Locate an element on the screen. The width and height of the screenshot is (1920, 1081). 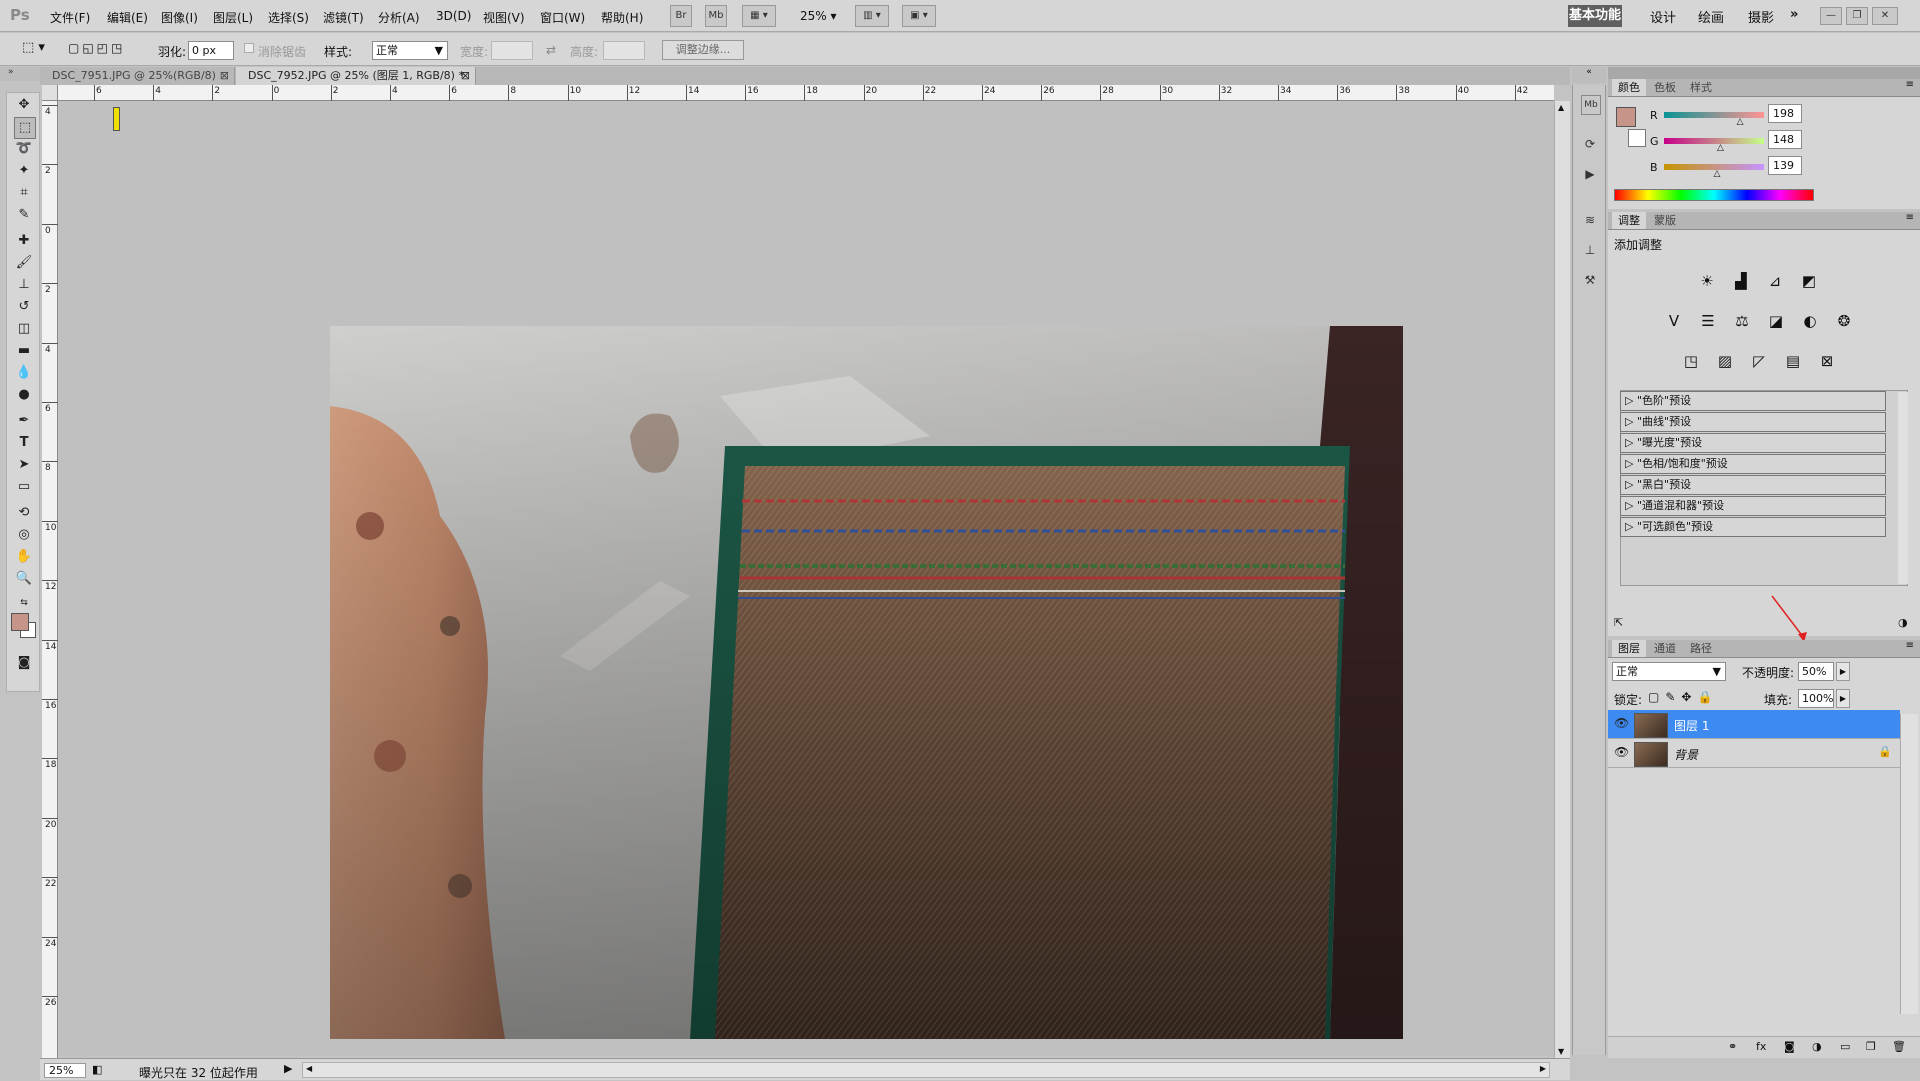
color-balance-icon: ⚖ is located at coordinates (1742, 321).